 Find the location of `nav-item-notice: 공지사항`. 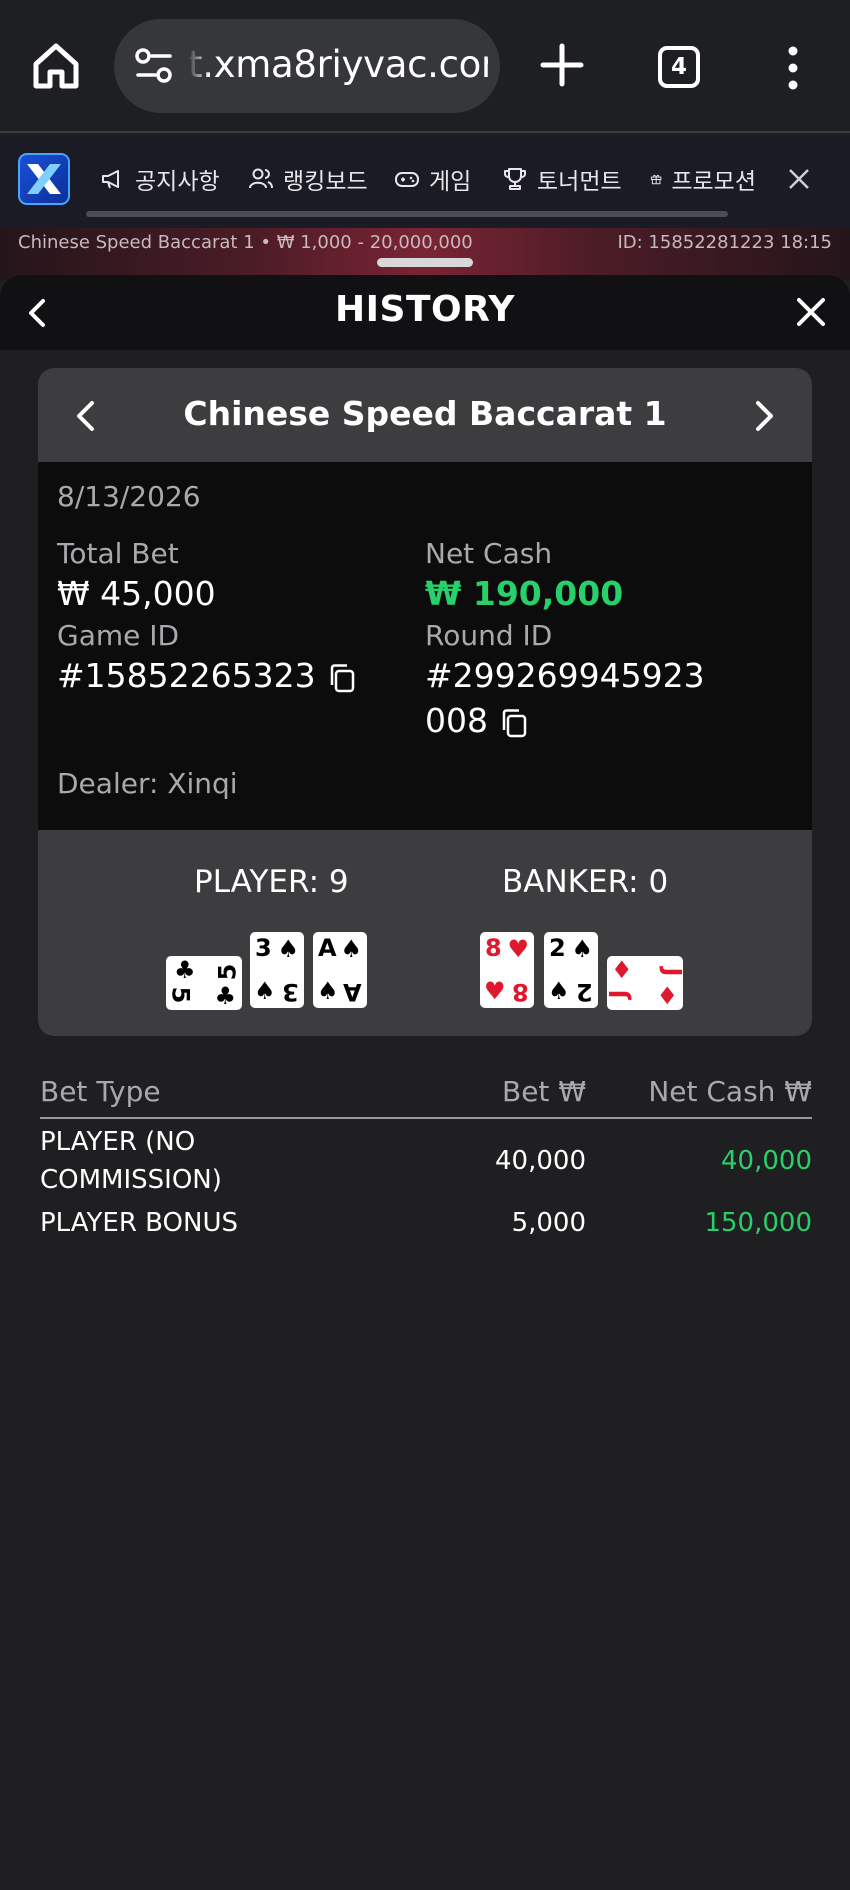

nav-item-notice: 공지사항 is located at coordinates (160, 179).